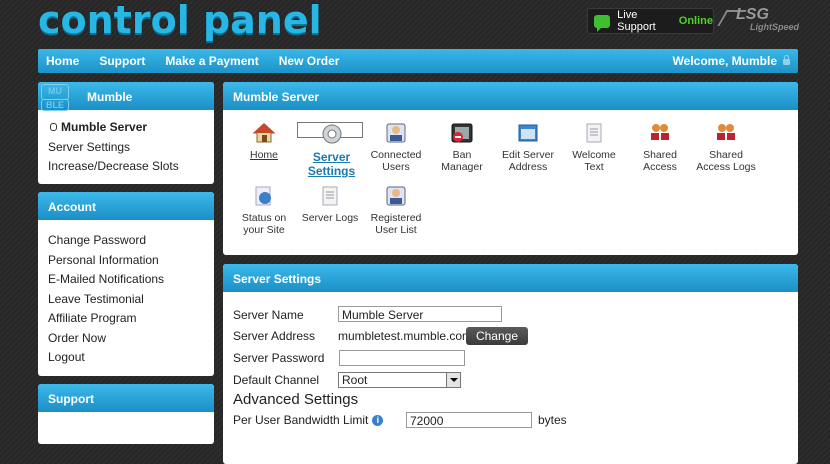  Describe the element at coordinates (309, 61) in the screenshot. I see `nav-new-order: New Order` at that location.